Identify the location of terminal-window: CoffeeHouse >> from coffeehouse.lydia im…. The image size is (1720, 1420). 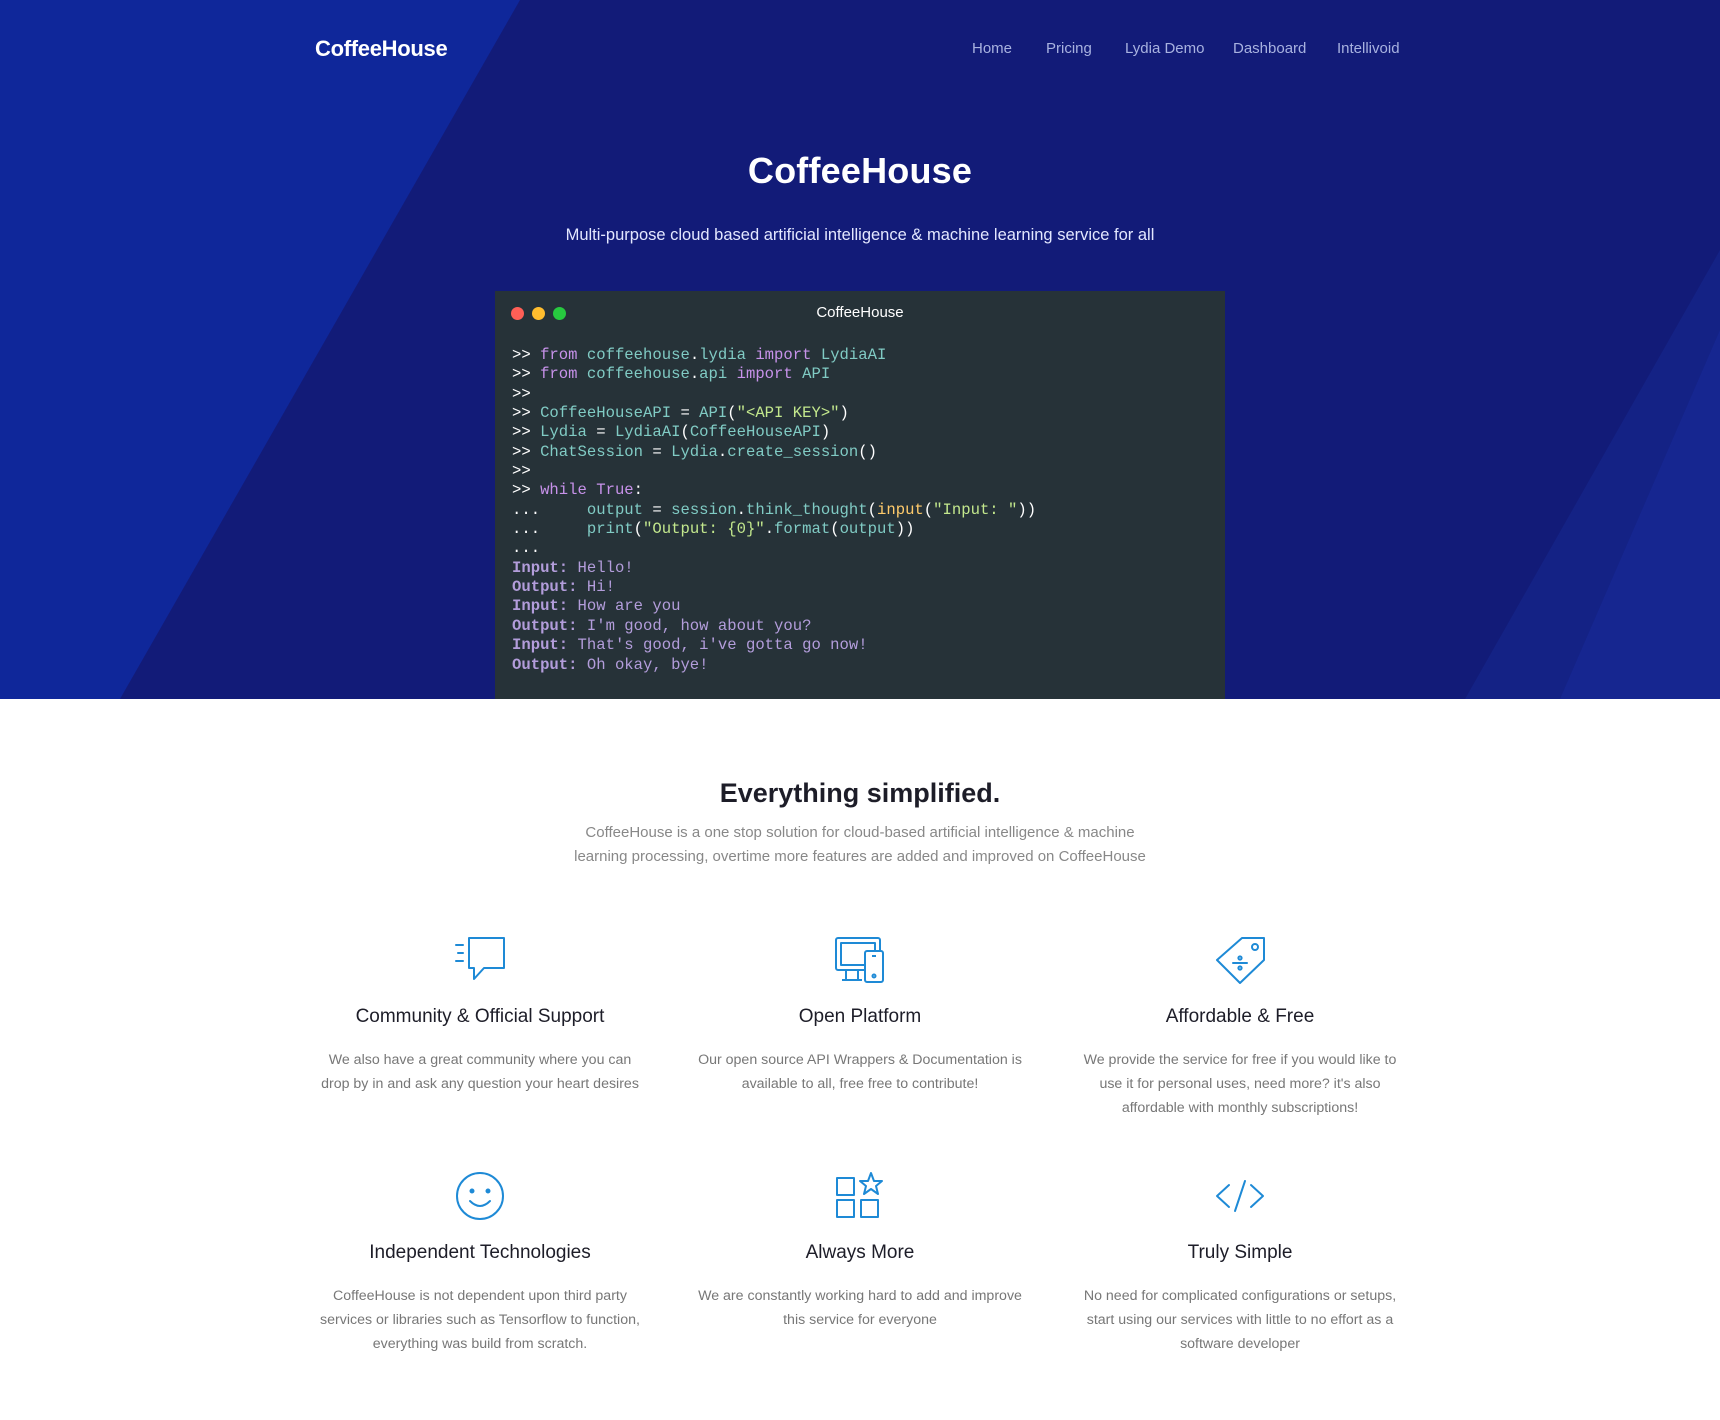
(860, 495).